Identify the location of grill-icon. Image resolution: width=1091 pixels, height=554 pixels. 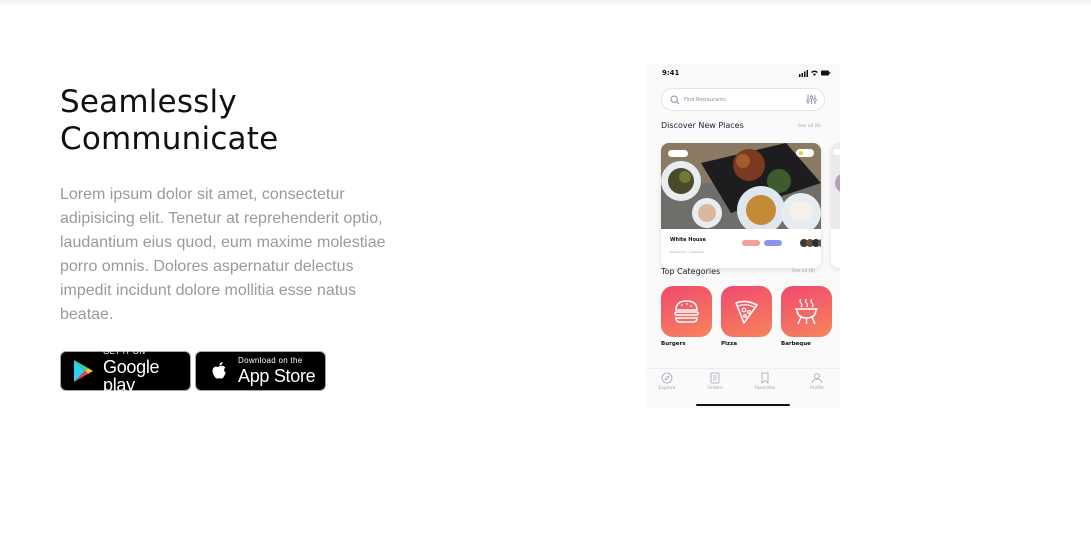
(806, 311).